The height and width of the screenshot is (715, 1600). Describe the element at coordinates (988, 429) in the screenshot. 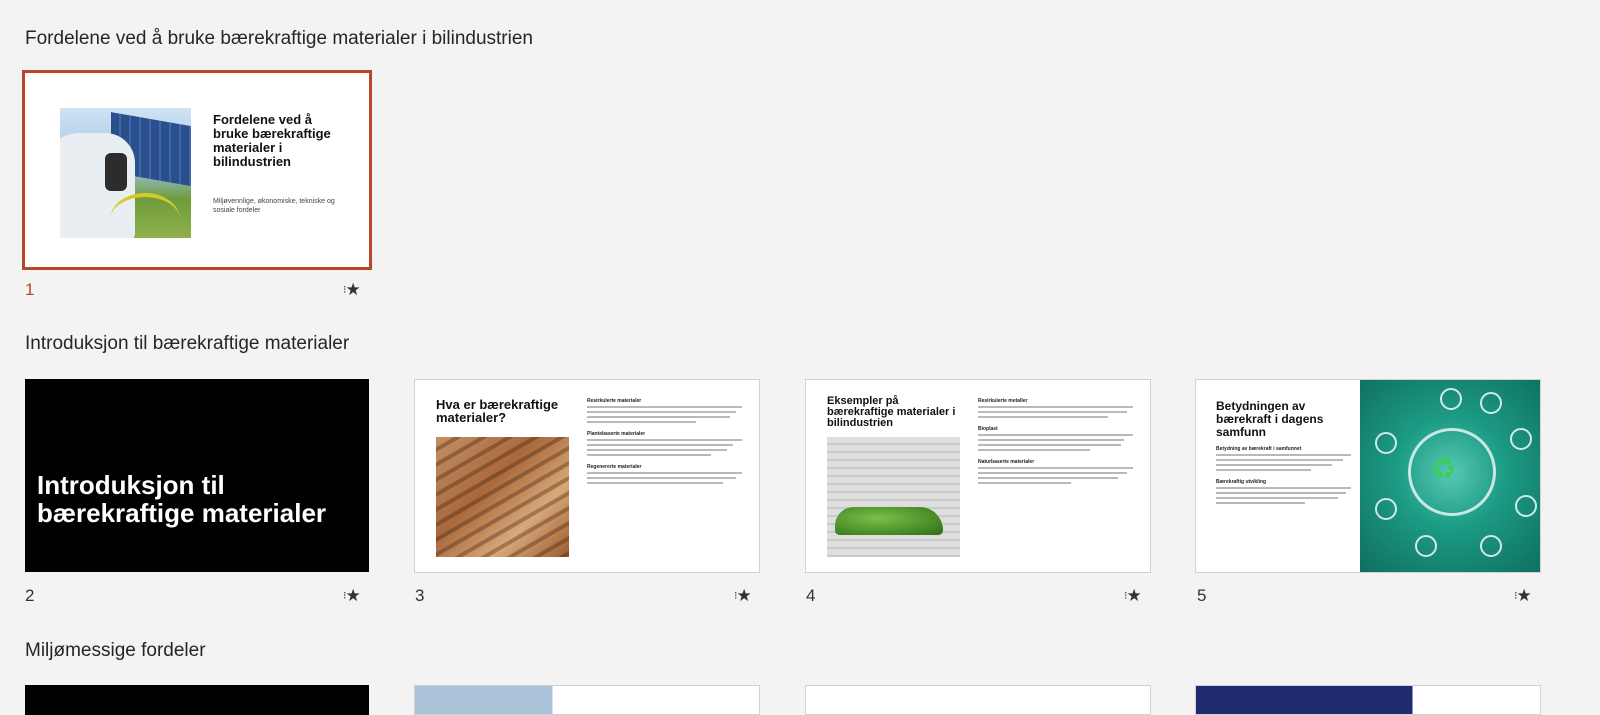

I see `slide-4-heading-2: Bioplast` at that location.